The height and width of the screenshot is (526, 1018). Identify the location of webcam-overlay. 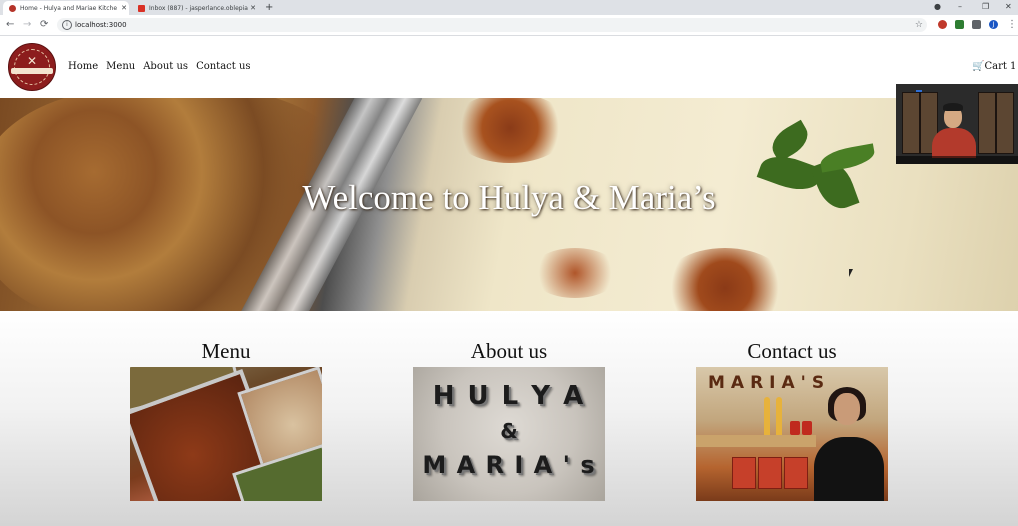
(957, 124).